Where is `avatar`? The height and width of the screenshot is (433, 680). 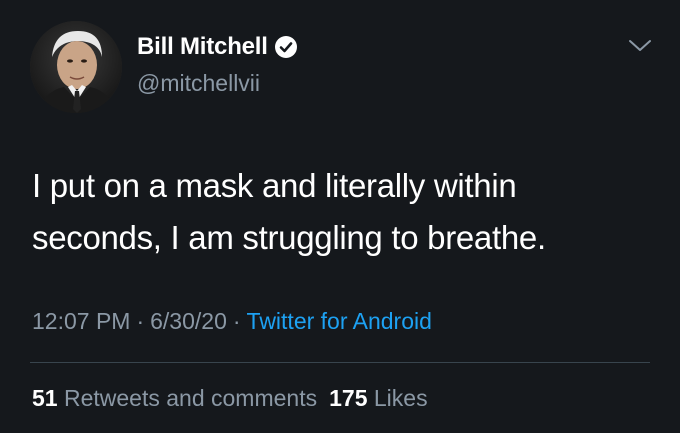 avatar is located at coordinates (76, 67).